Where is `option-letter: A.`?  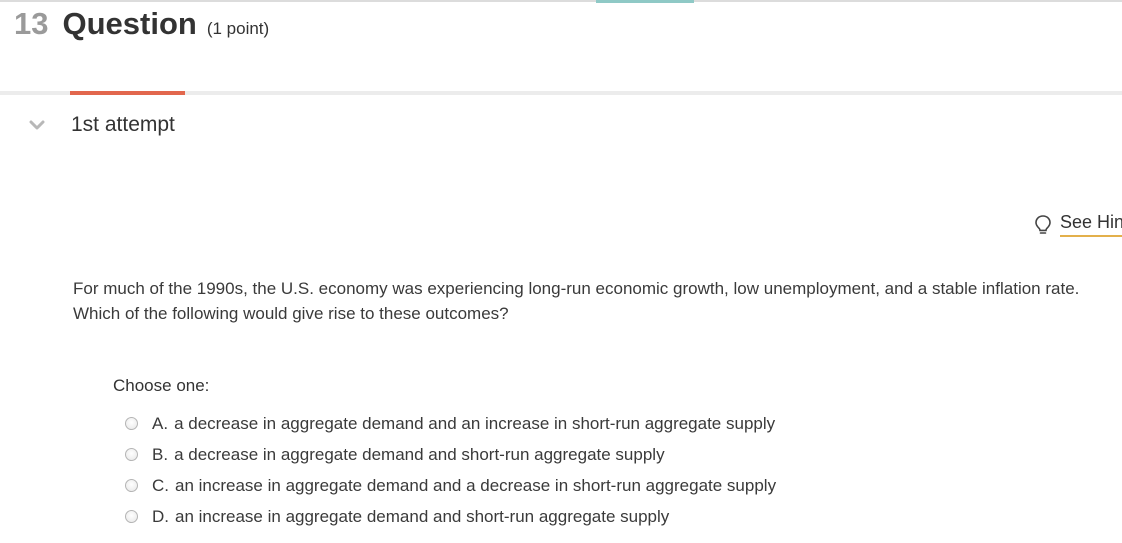 option-letter: A. is located at coordinates (160, 423).